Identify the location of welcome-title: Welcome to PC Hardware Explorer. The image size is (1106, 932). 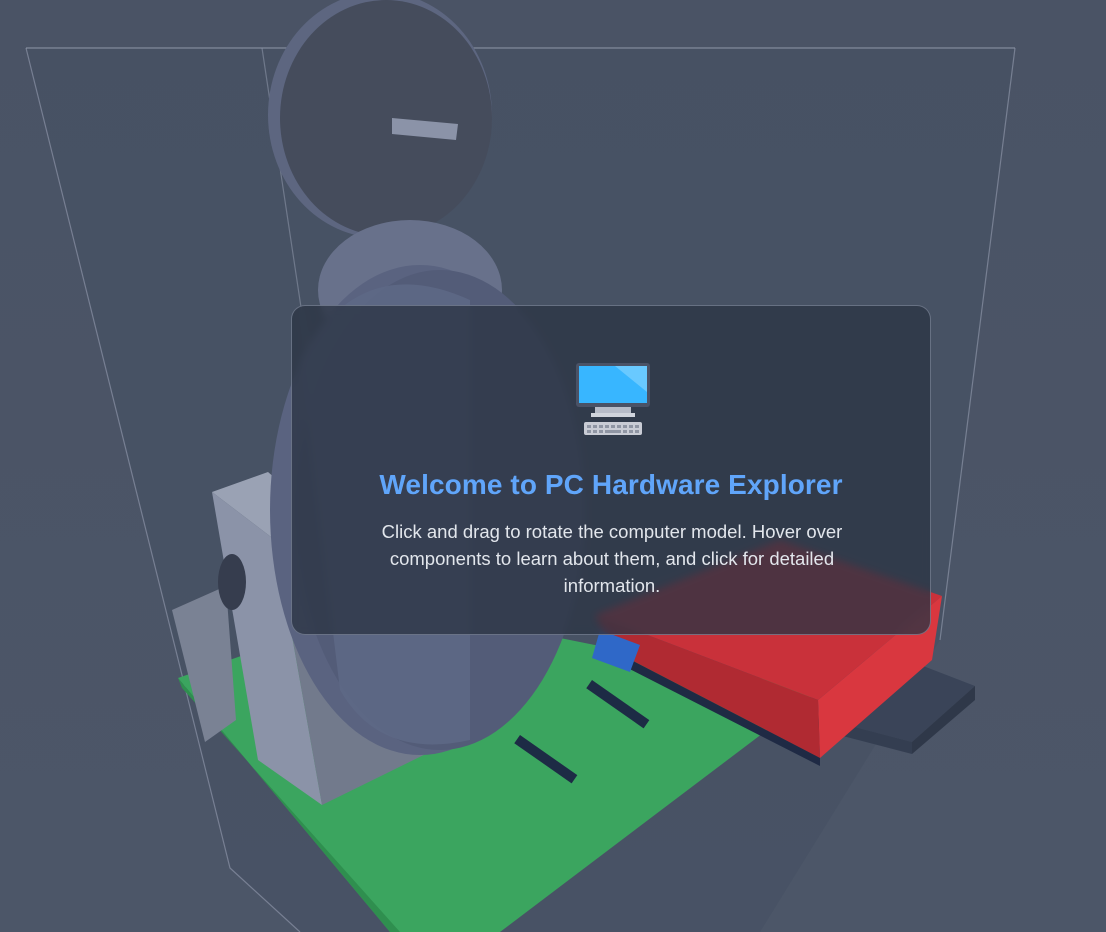
(611, 484).